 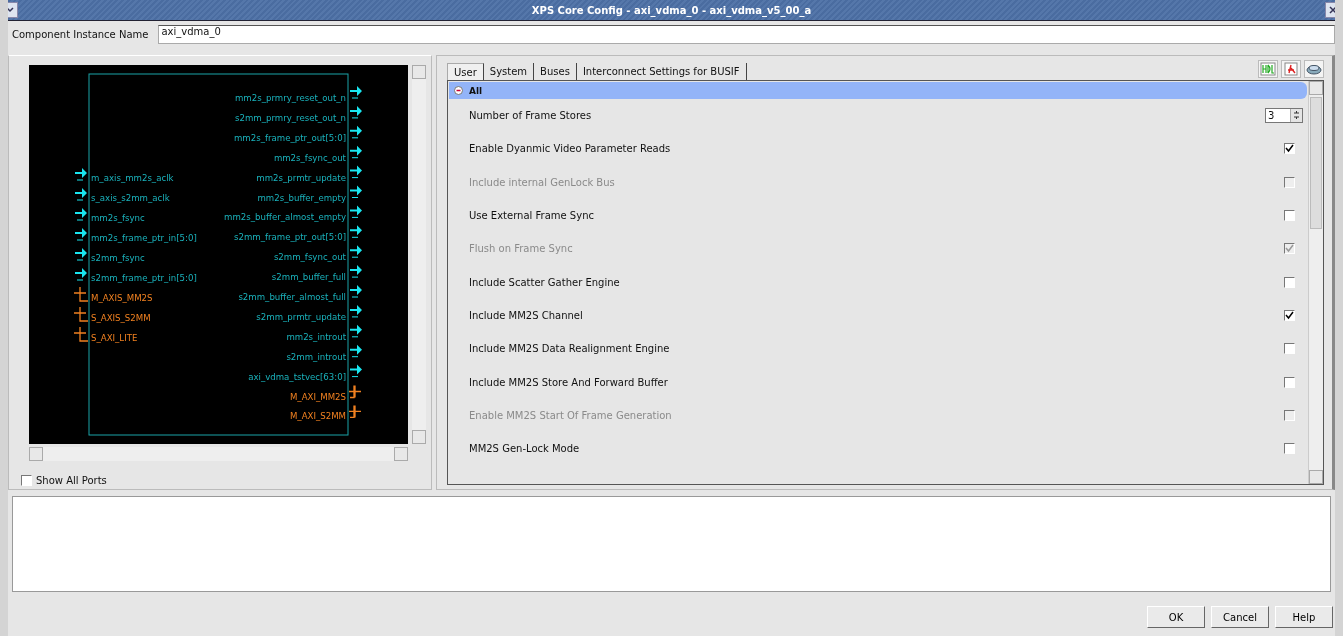 What do you see at coordinates (317, 416) in the screenshot?
I see `port-label: M_AXI_S2MM` at bounding box center [317, 416].